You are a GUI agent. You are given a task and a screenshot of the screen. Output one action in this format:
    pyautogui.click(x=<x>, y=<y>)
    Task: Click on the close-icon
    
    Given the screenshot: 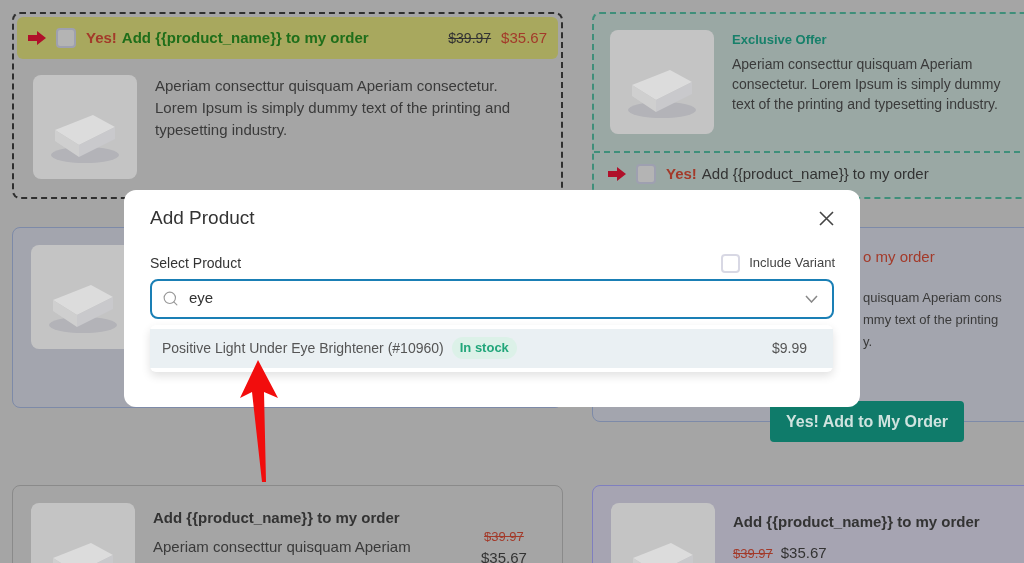 What is the action you would take?
    pyautogui.click(x=826, y=218)
    